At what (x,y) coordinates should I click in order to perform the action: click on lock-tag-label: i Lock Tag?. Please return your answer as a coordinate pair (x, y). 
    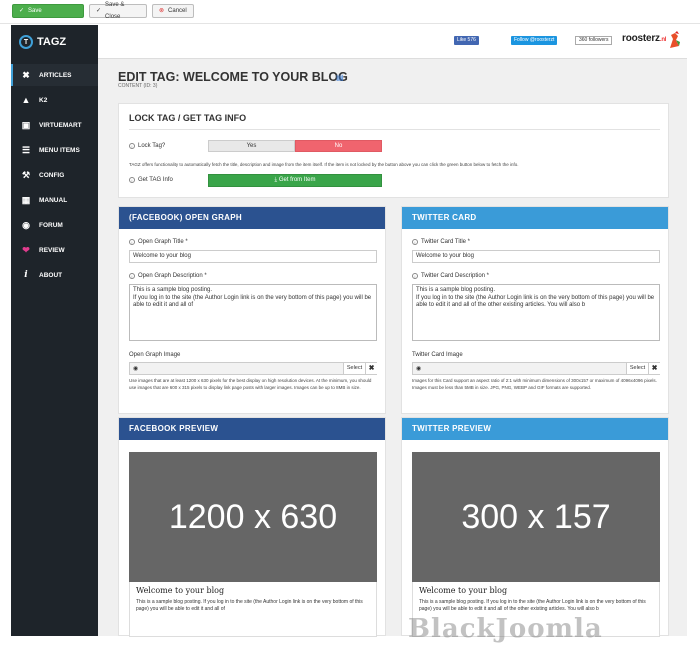
    Looking at the image, I should click on (147, 146).